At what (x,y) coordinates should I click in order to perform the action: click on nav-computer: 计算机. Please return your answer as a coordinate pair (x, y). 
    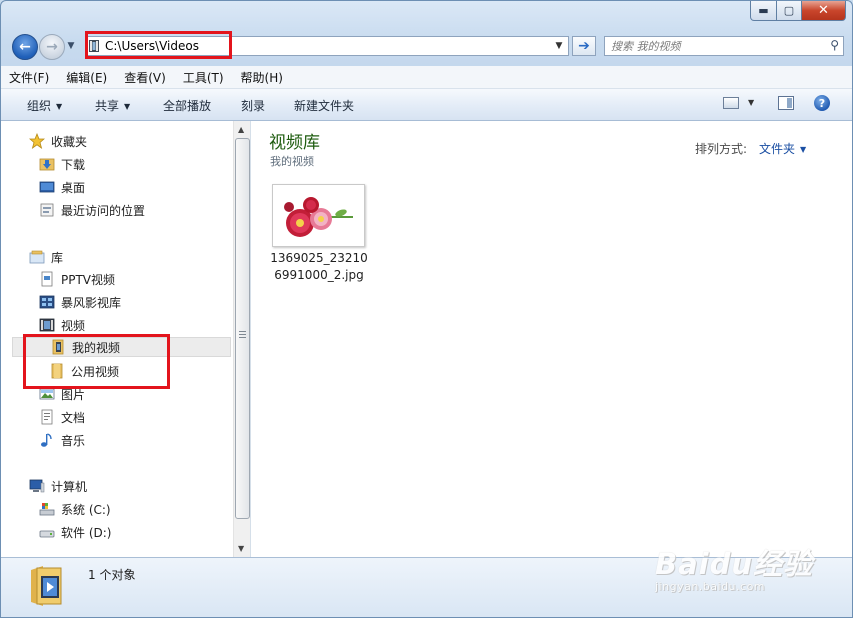
    Looking at the image, I should click on (58, 486).